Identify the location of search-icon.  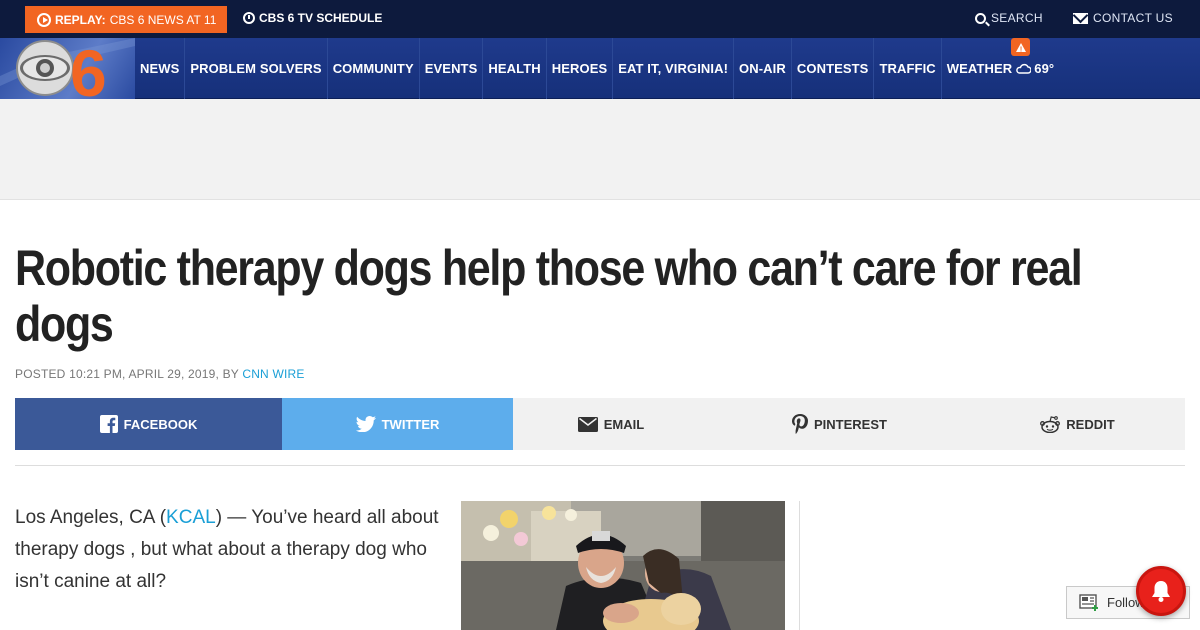
(980, 18).